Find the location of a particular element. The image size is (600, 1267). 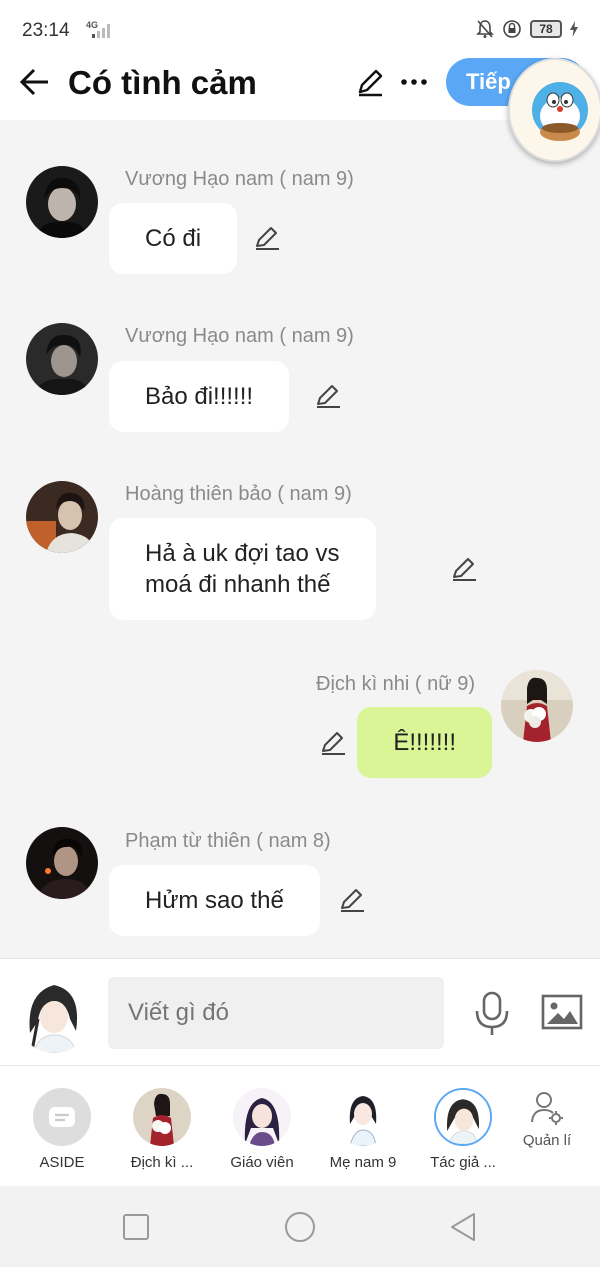

message-bubble: Có đi is located at coordinates (173, 238).